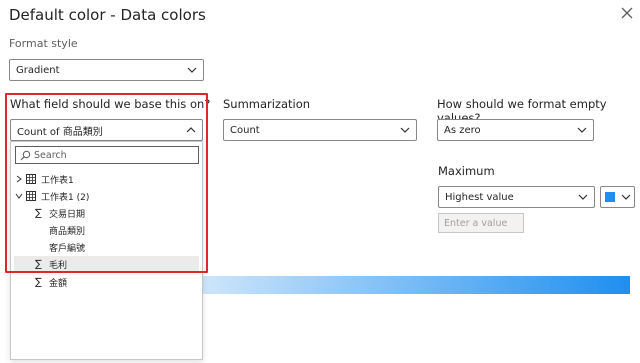  I want to click on tree-item-field: ∑ 交易日期, so click(117, 213).